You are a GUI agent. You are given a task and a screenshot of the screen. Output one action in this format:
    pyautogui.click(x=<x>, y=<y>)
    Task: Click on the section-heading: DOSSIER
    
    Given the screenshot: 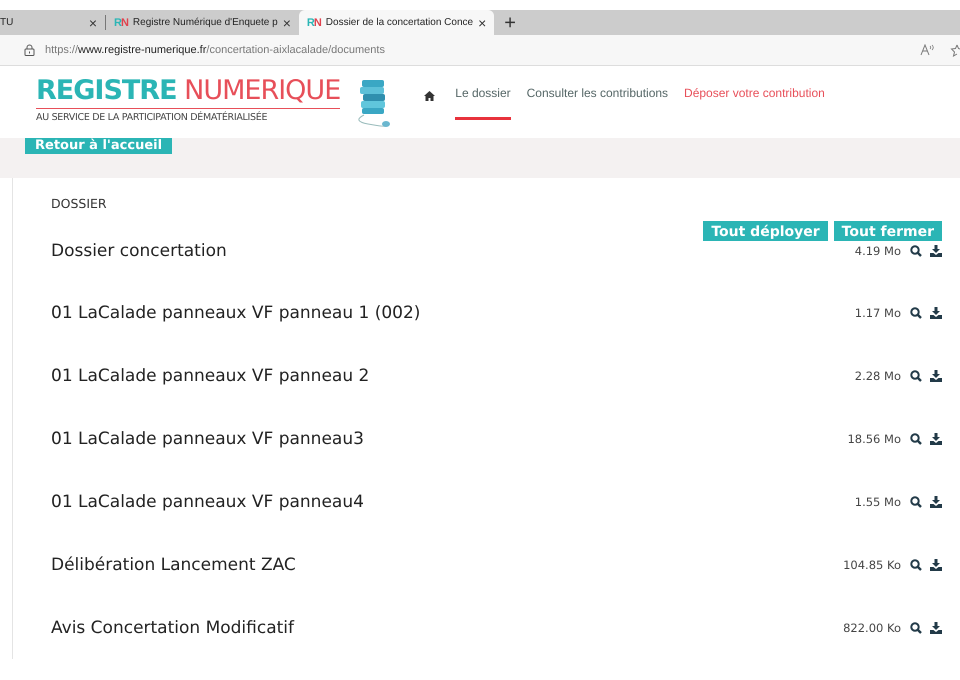 What is the action you would take?
    pyautogui.click(x=79, y=203)
    